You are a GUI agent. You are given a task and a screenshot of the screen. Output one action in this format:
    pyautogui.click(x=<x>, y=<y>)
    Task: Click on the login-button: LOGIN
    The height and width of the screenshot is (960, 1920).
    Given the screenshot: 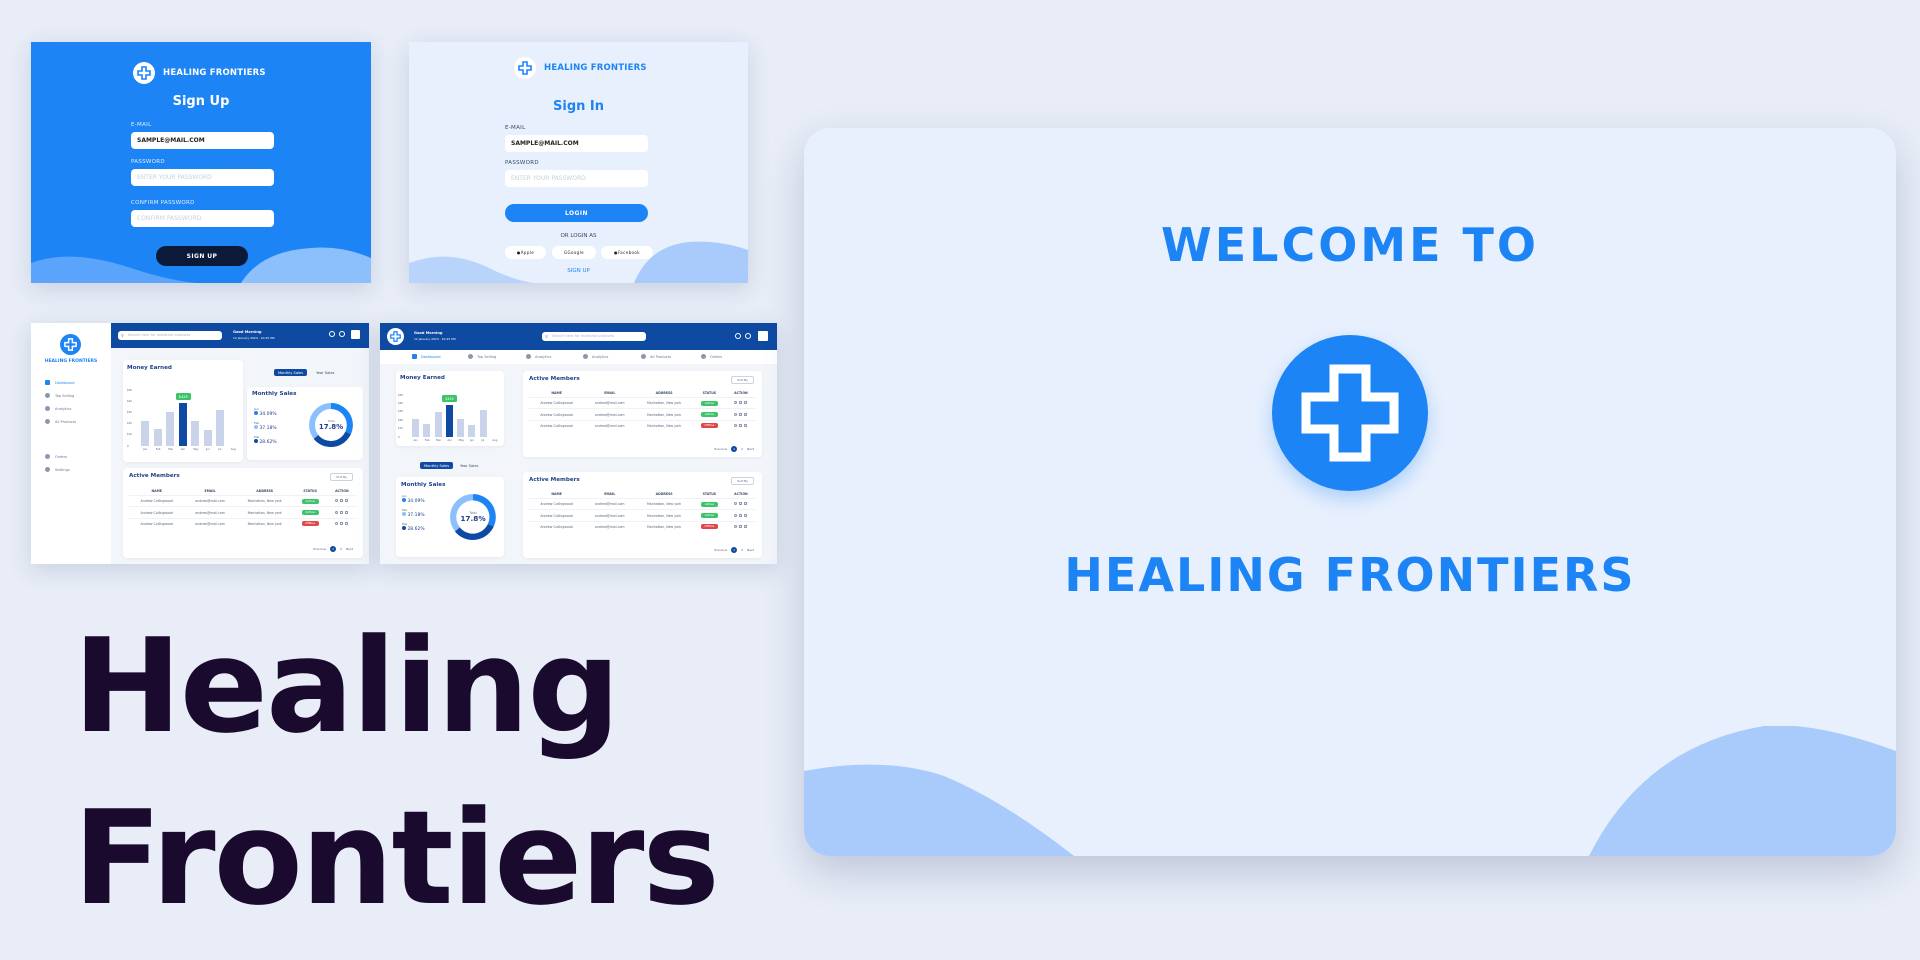 What is the action you would take?
    pyautogui.click(x=576, y=213)
    